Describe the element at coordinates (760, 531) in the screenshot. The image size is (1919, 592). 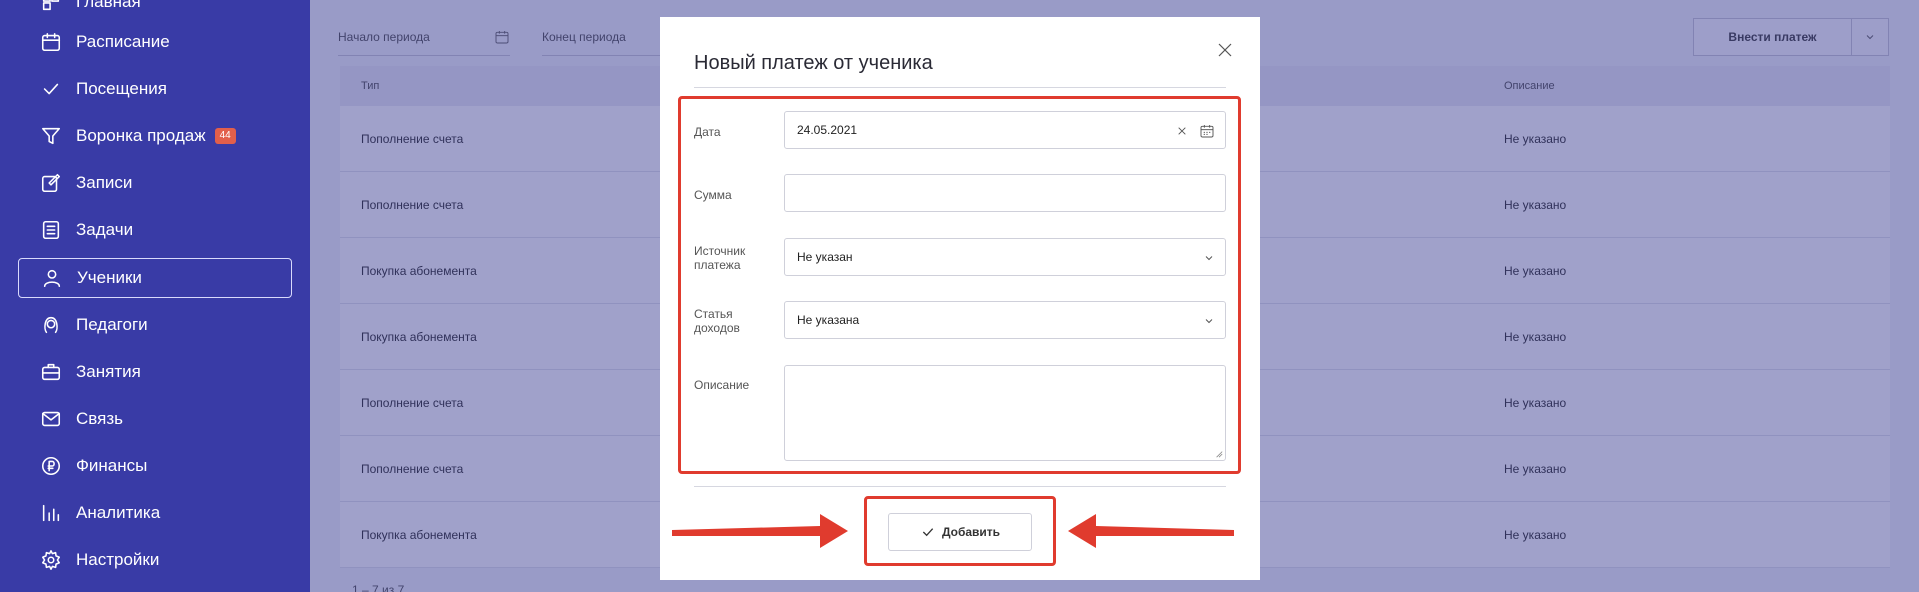
I see `arrow-right-icon` at that location.